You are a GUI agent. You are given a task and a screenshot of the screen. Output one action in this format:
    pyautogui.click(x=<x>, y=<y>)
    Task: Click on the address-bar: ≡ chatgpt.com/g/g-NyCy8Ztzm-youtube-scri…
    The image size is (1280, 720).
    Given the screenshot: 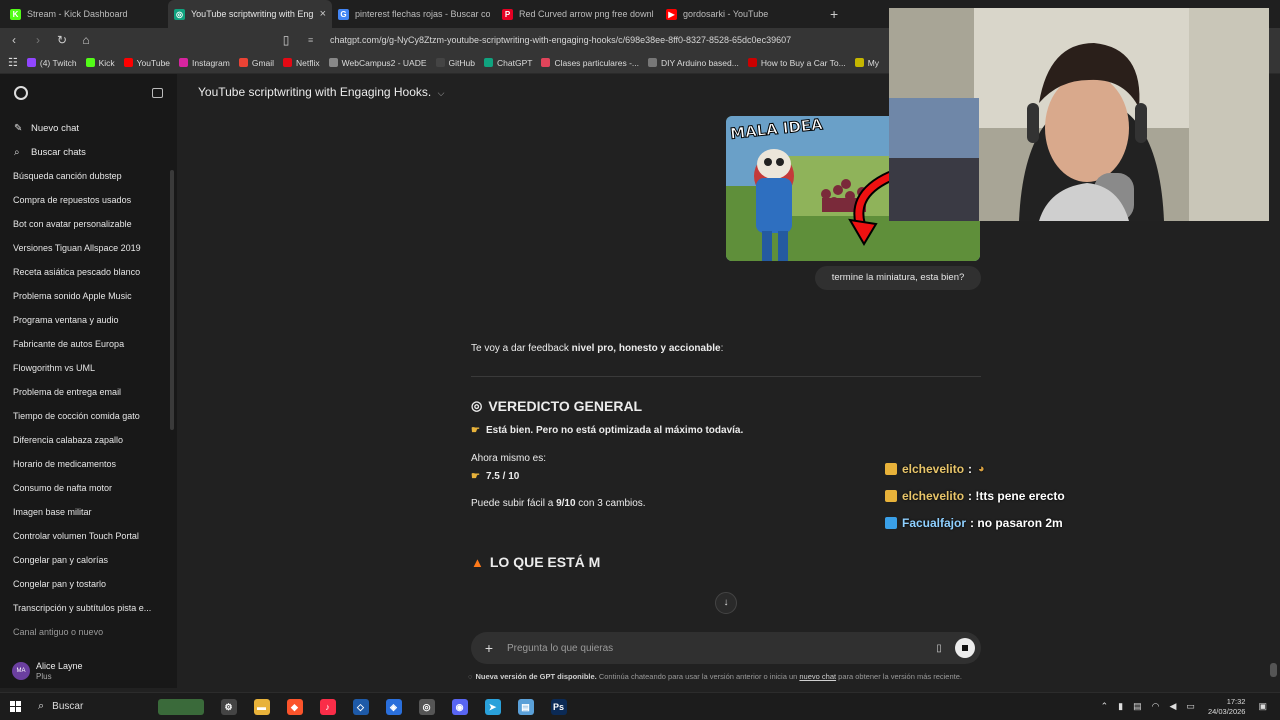 What is the action you would take?
    pyautogui.click(x=549, y=40)
    